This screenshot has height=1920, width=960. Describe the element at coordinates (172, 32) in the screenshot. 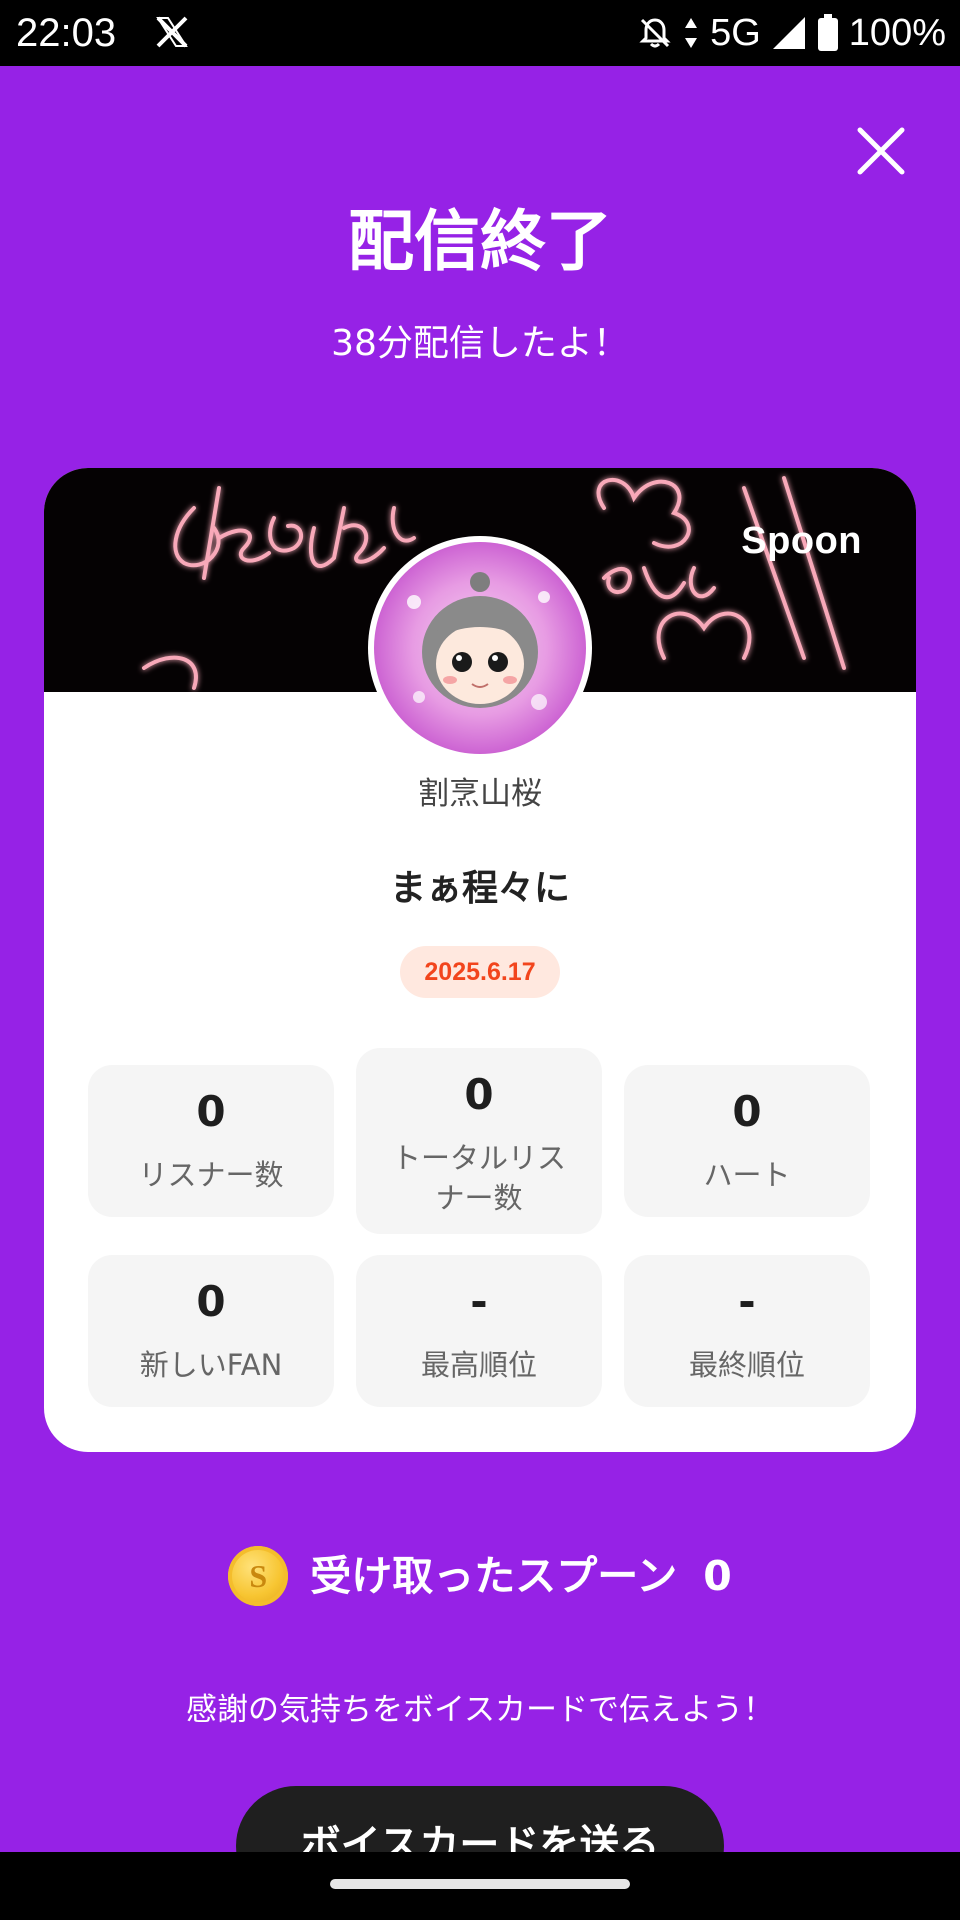

I see `x-app-icon` at that location.